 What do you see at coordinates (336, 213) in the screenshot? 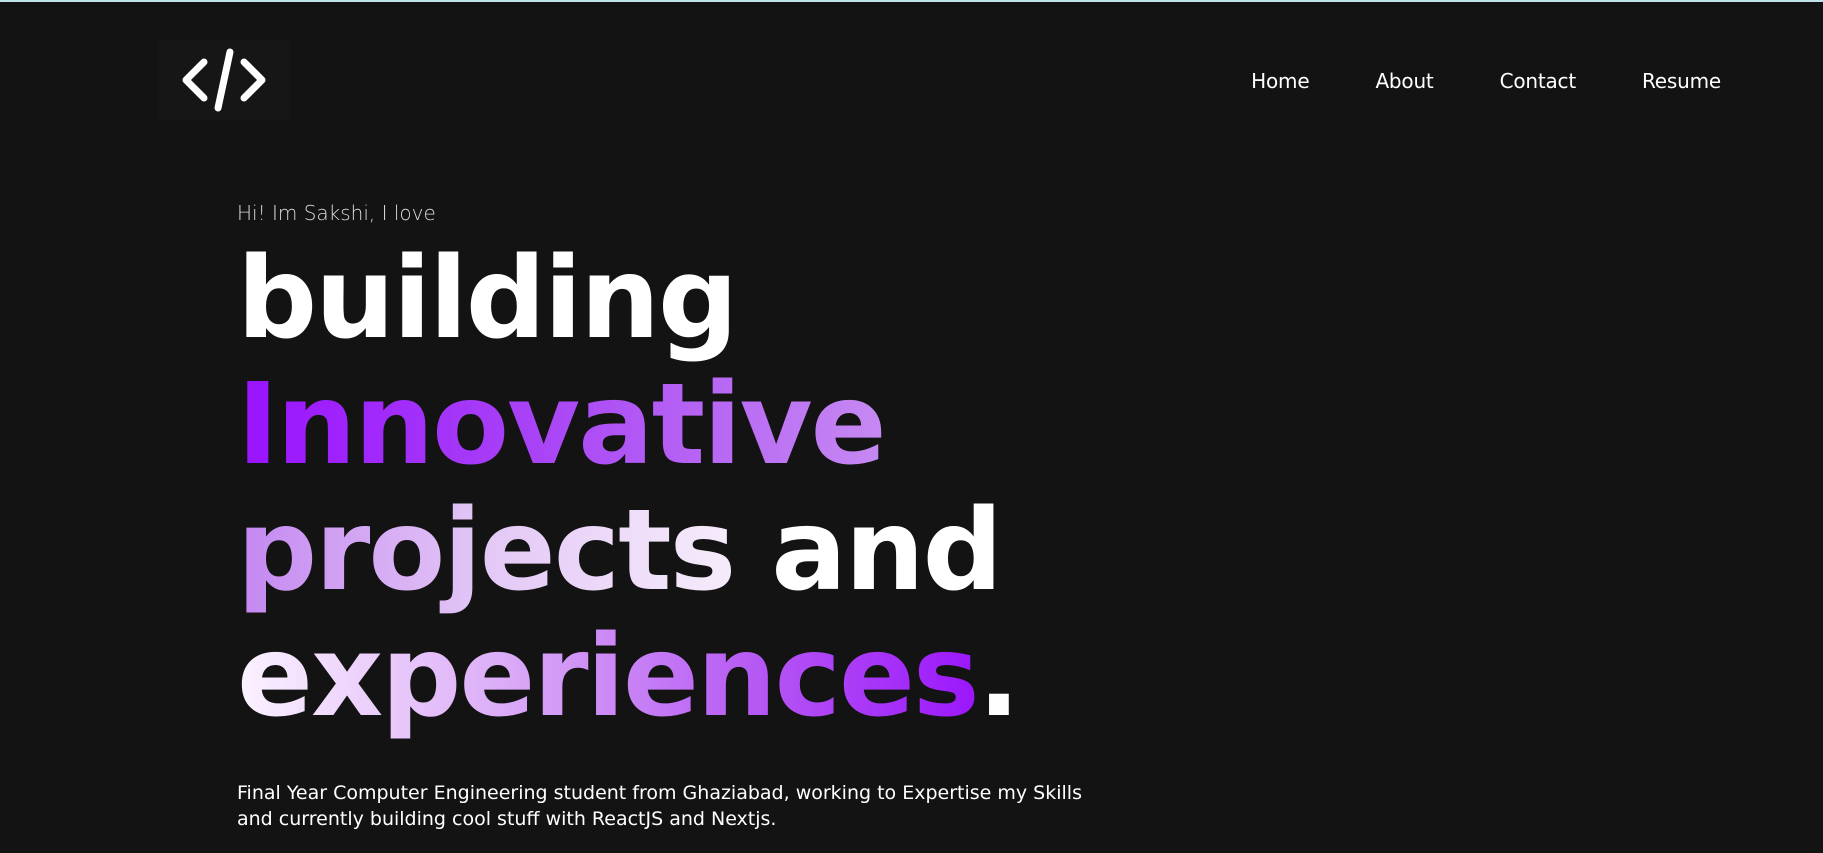
I see `hero-greeting: Hi! Im Sakshi, I love` at bounding box center [336, 213].